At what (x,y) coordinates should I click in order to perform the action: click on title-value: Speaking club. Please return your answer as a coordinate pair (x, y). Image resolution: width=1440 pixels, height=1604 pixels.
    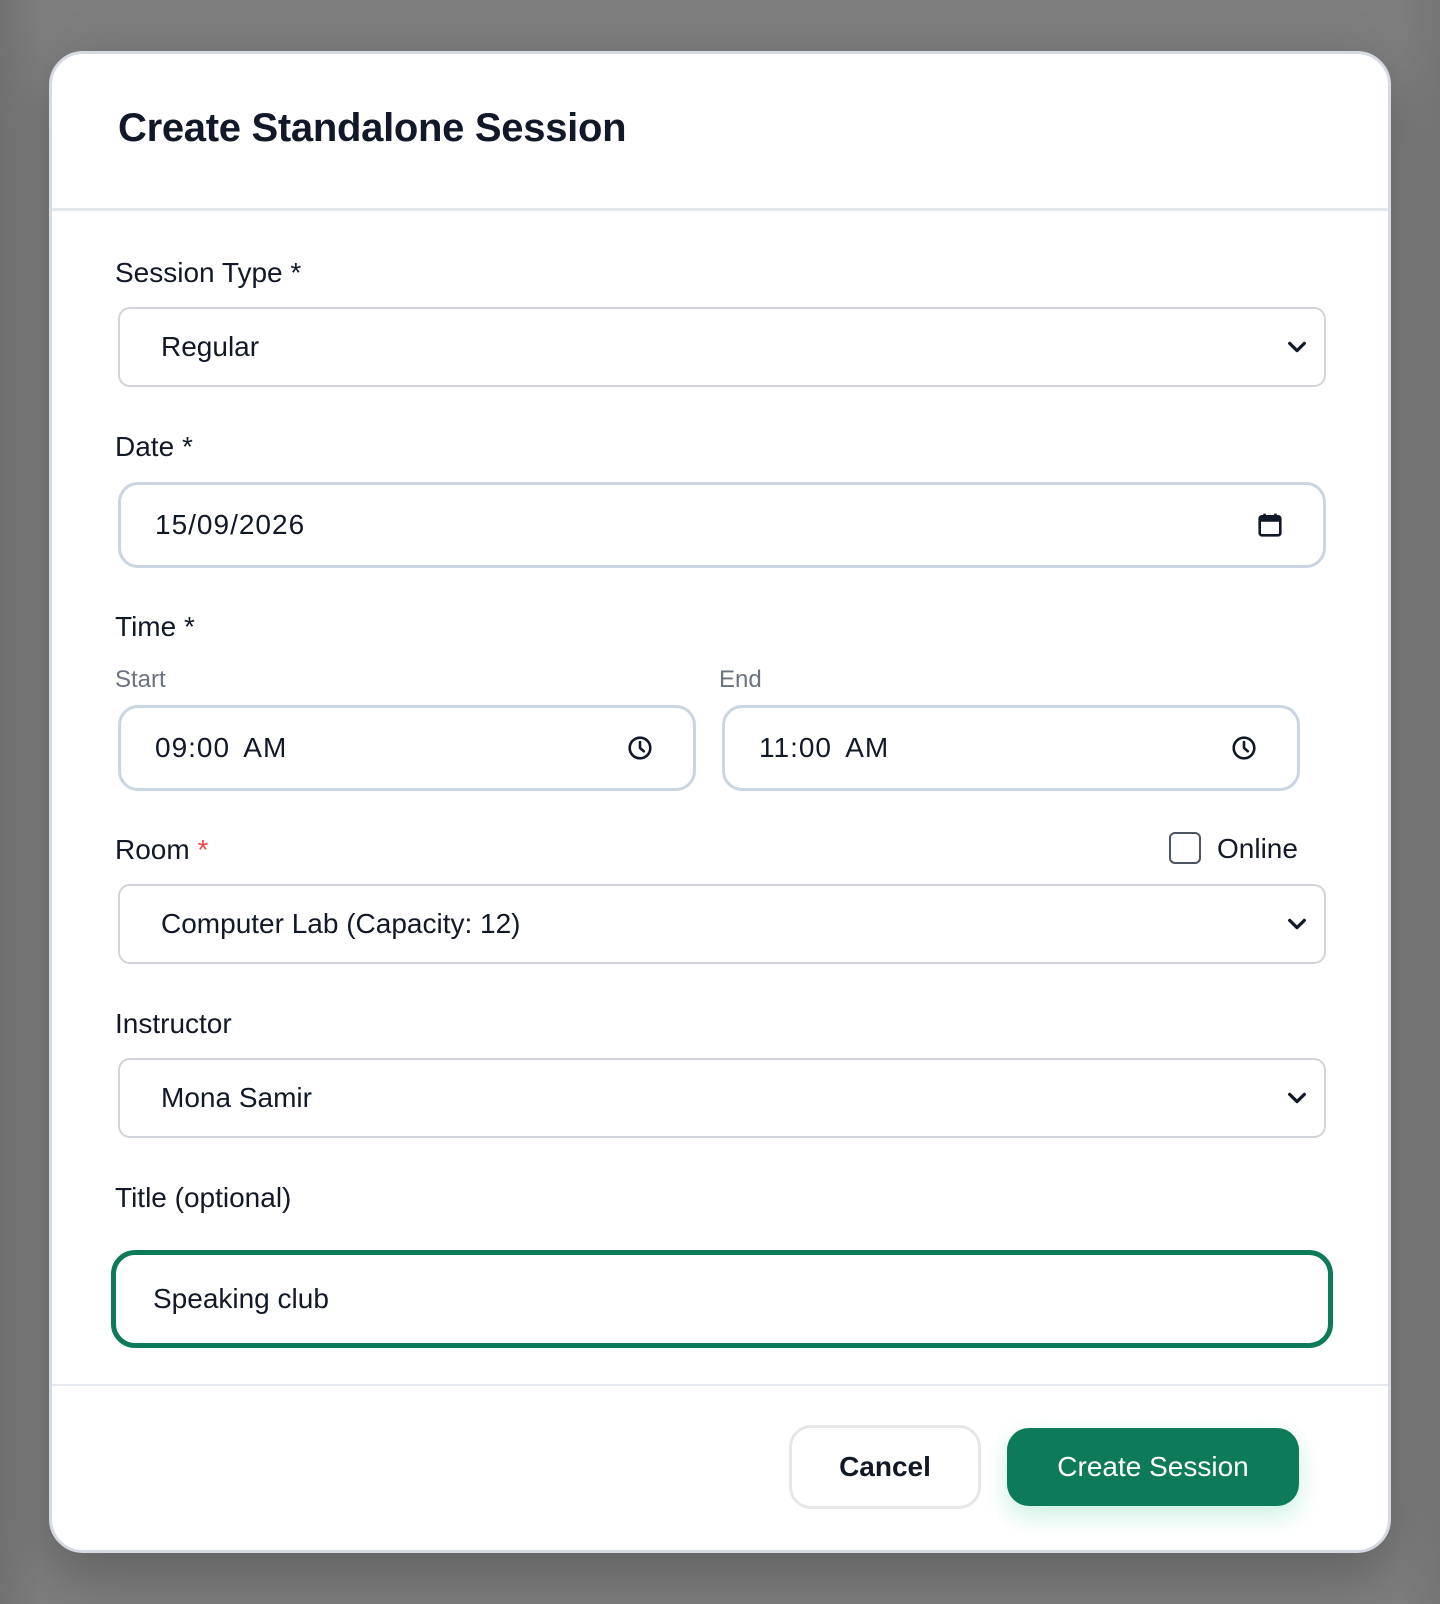
    Looking at the image, I should click on (241, 1298).